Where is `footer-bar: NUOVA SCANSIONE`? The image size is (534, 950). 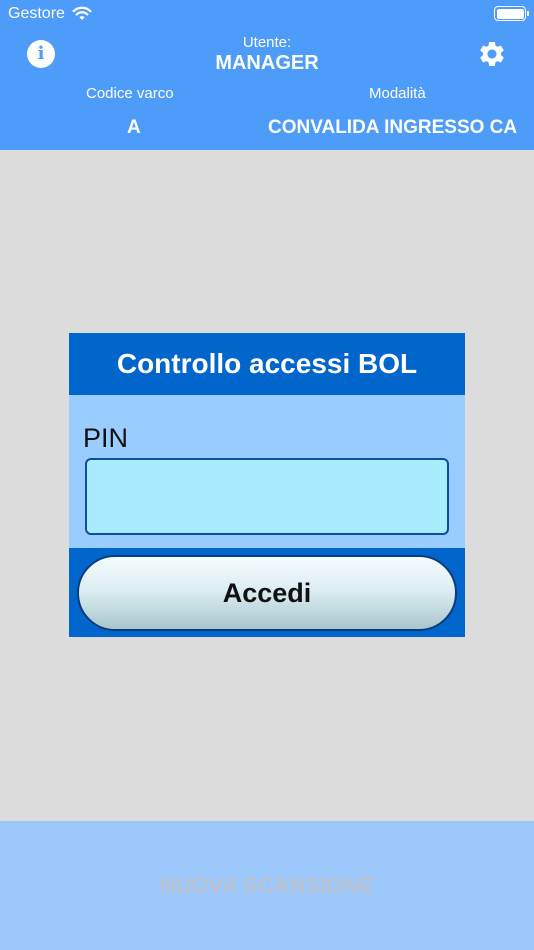
footer-bar: NUOVA SCANSIONE is located at coordinates (267, 885).